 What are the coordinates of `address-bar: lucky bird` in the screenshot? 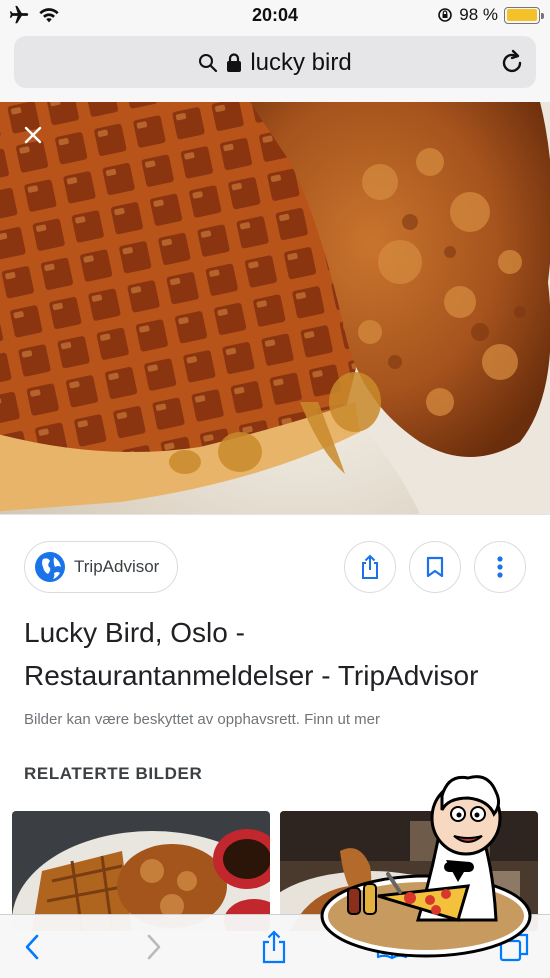 It's located at (275, 62).